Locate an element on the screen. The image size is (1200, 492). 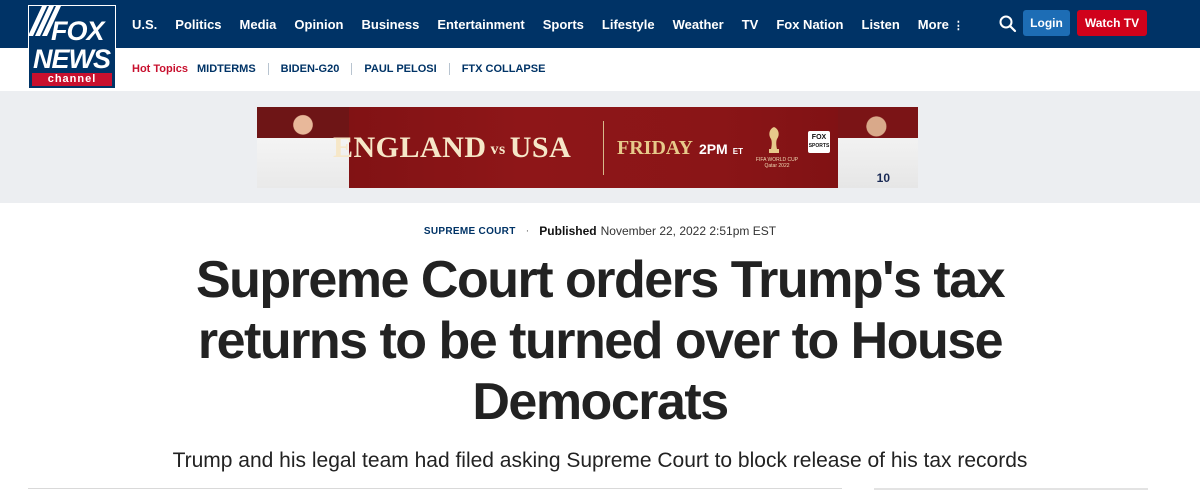
nav-item-weather: Weather is located at coordinates (698, 24).